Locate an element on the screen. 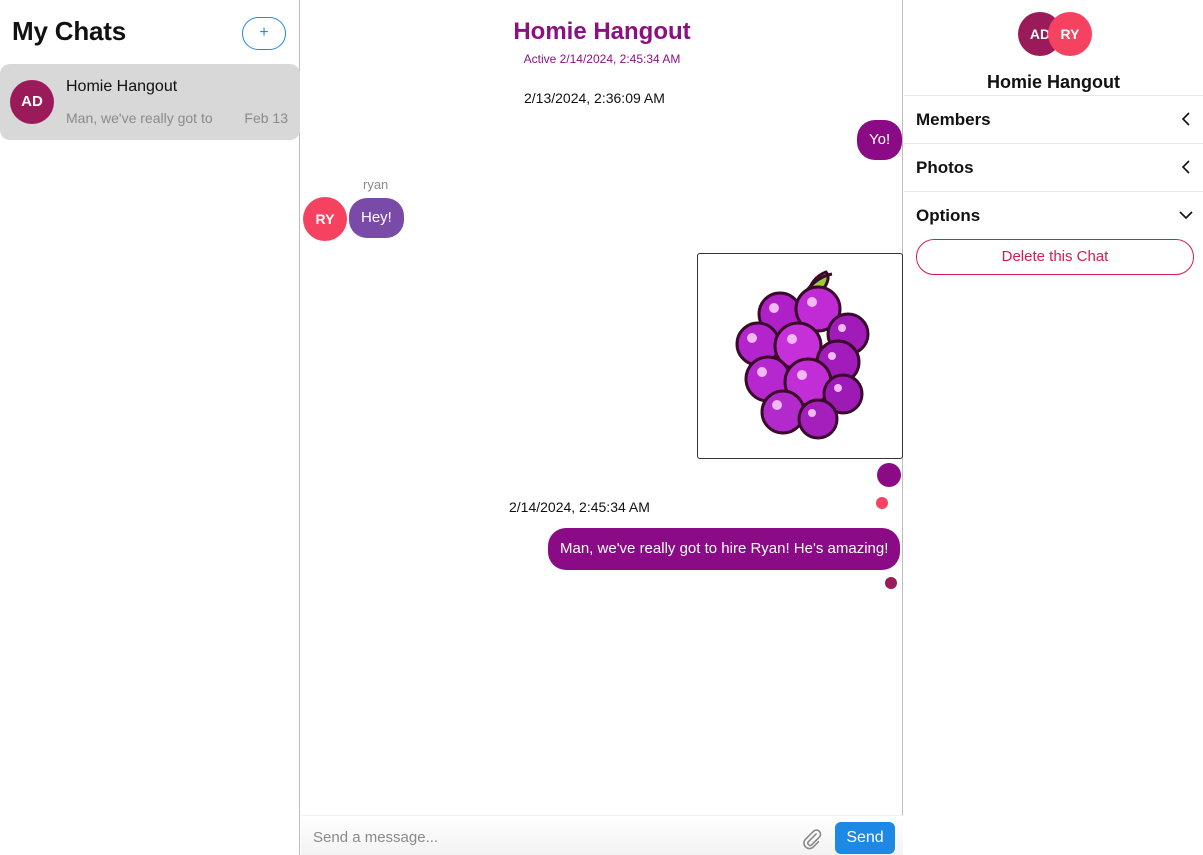 The width and height of the screenshot is (1203, 855). message-timestamp: 2/13/2024, 2:36:09 AM is located at coordinates (594, 98).